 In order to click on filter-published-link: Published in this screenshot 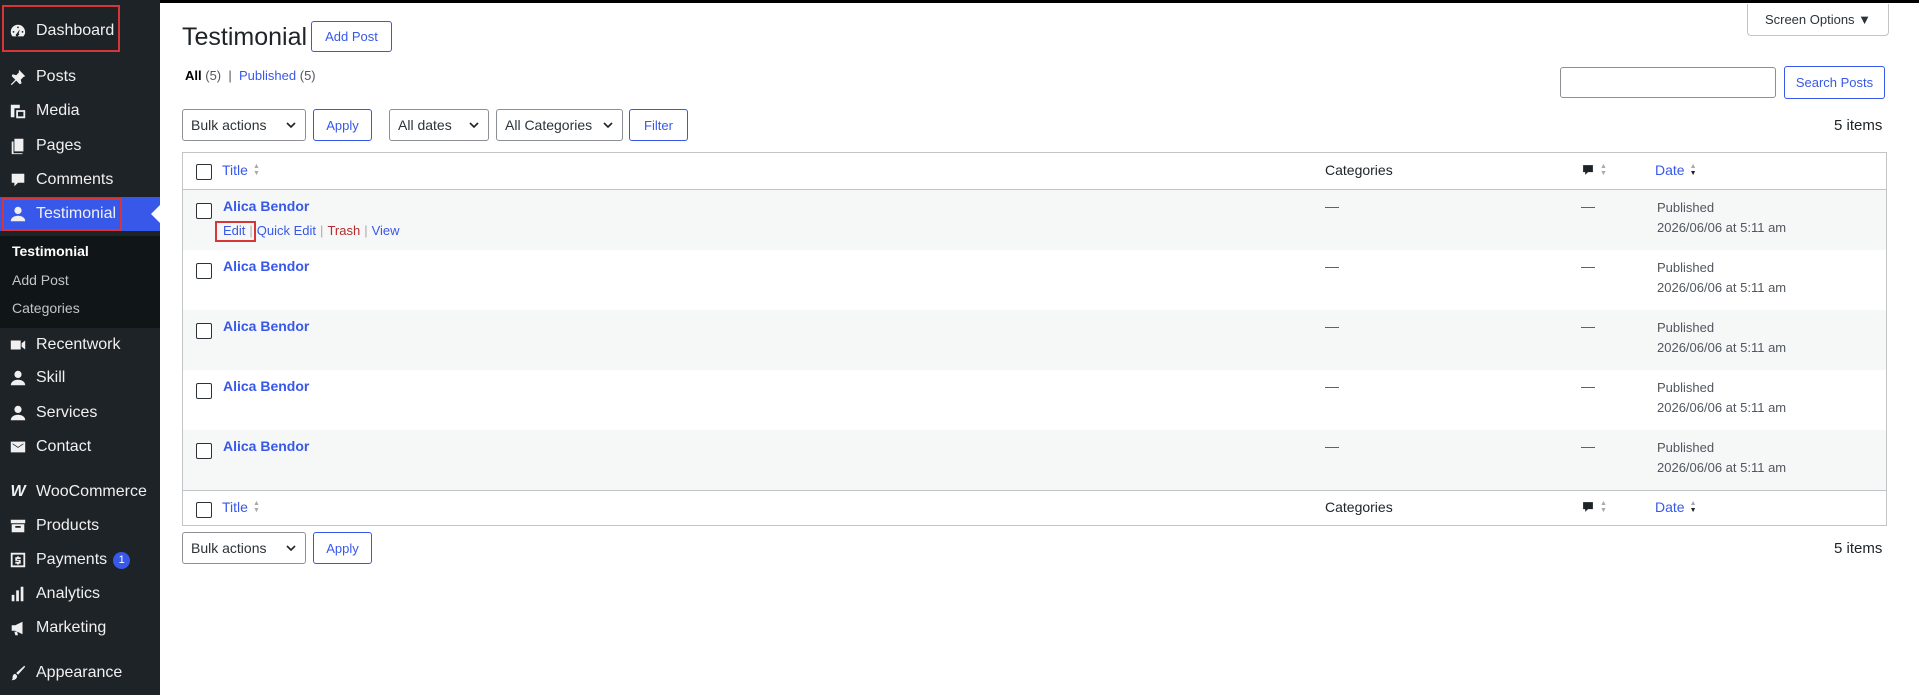, I will do `click(267, 75)`.